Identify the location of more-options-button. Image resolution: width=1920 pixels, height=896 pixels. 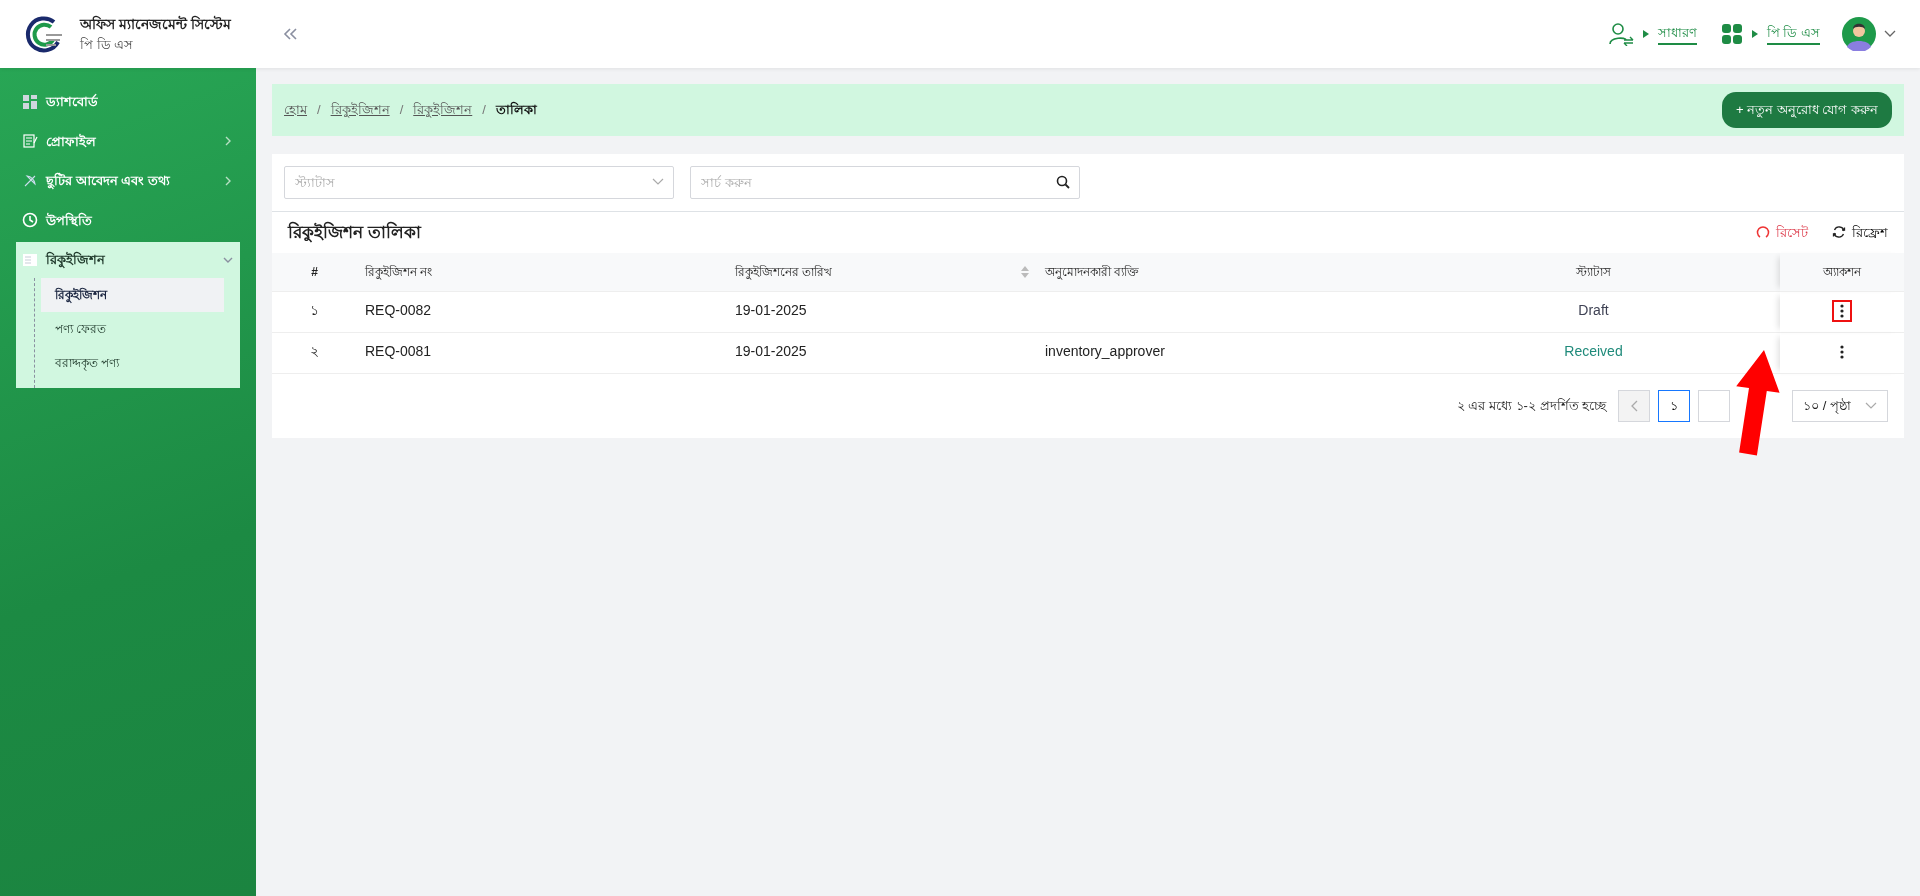
(1842, 311).